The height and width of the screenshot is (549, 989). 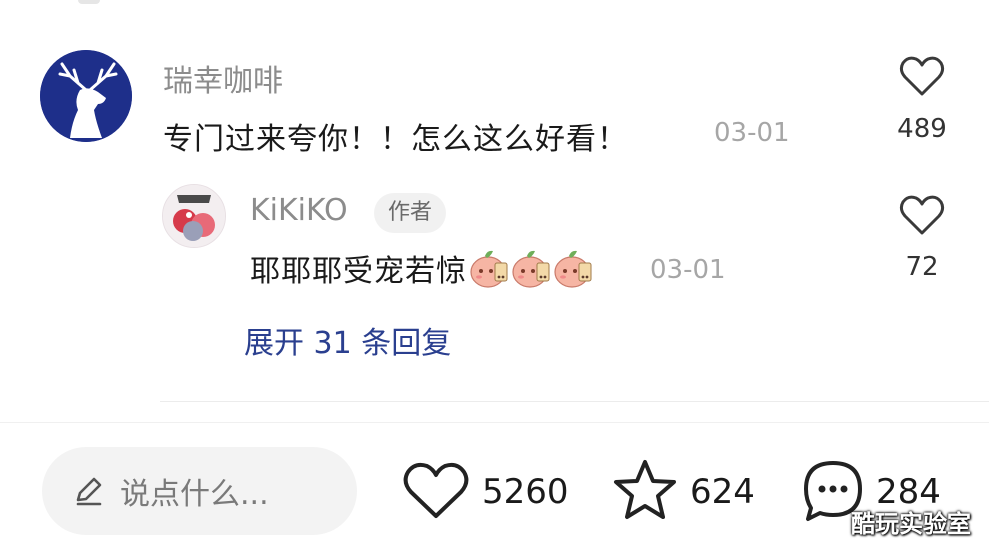 What do you see at coordinates (722, 492) in the screenshot?
I see `favorite-count: 624` at bounding box center [722, 492].